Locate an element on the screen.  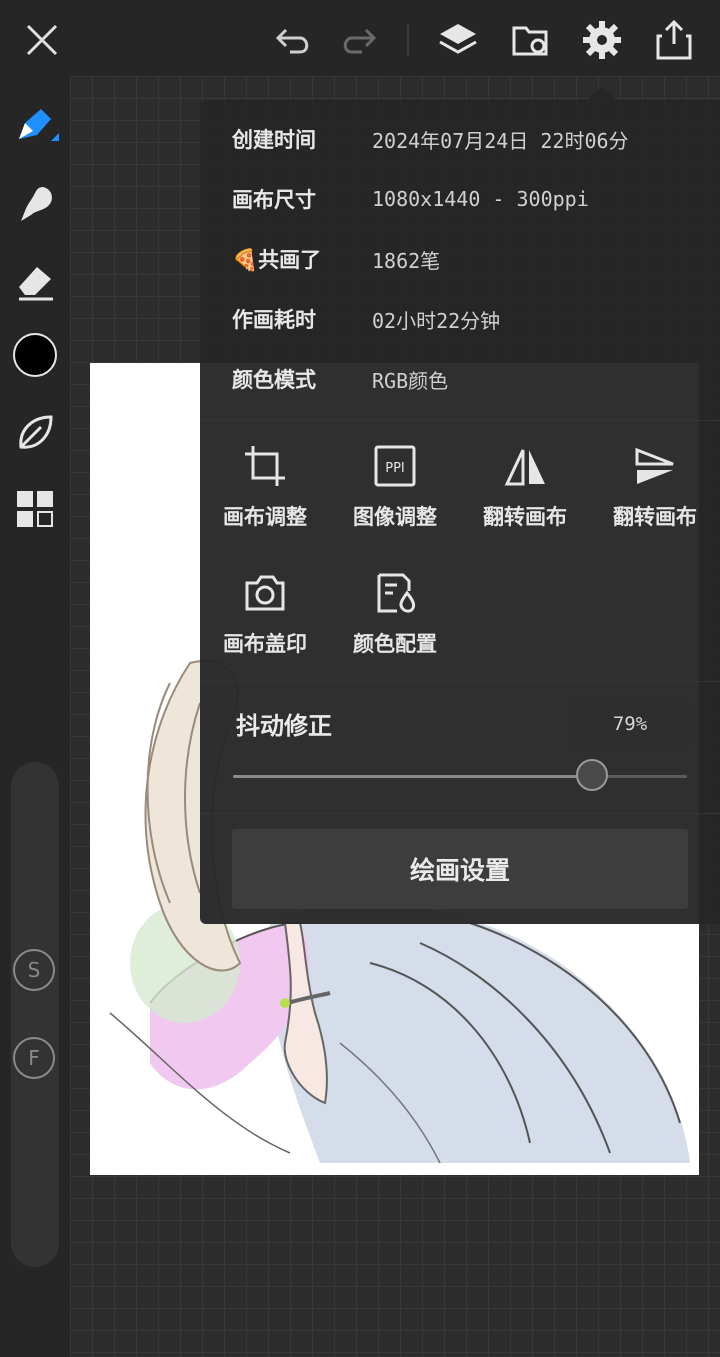
close-icon is located at coordinates (42, 40).